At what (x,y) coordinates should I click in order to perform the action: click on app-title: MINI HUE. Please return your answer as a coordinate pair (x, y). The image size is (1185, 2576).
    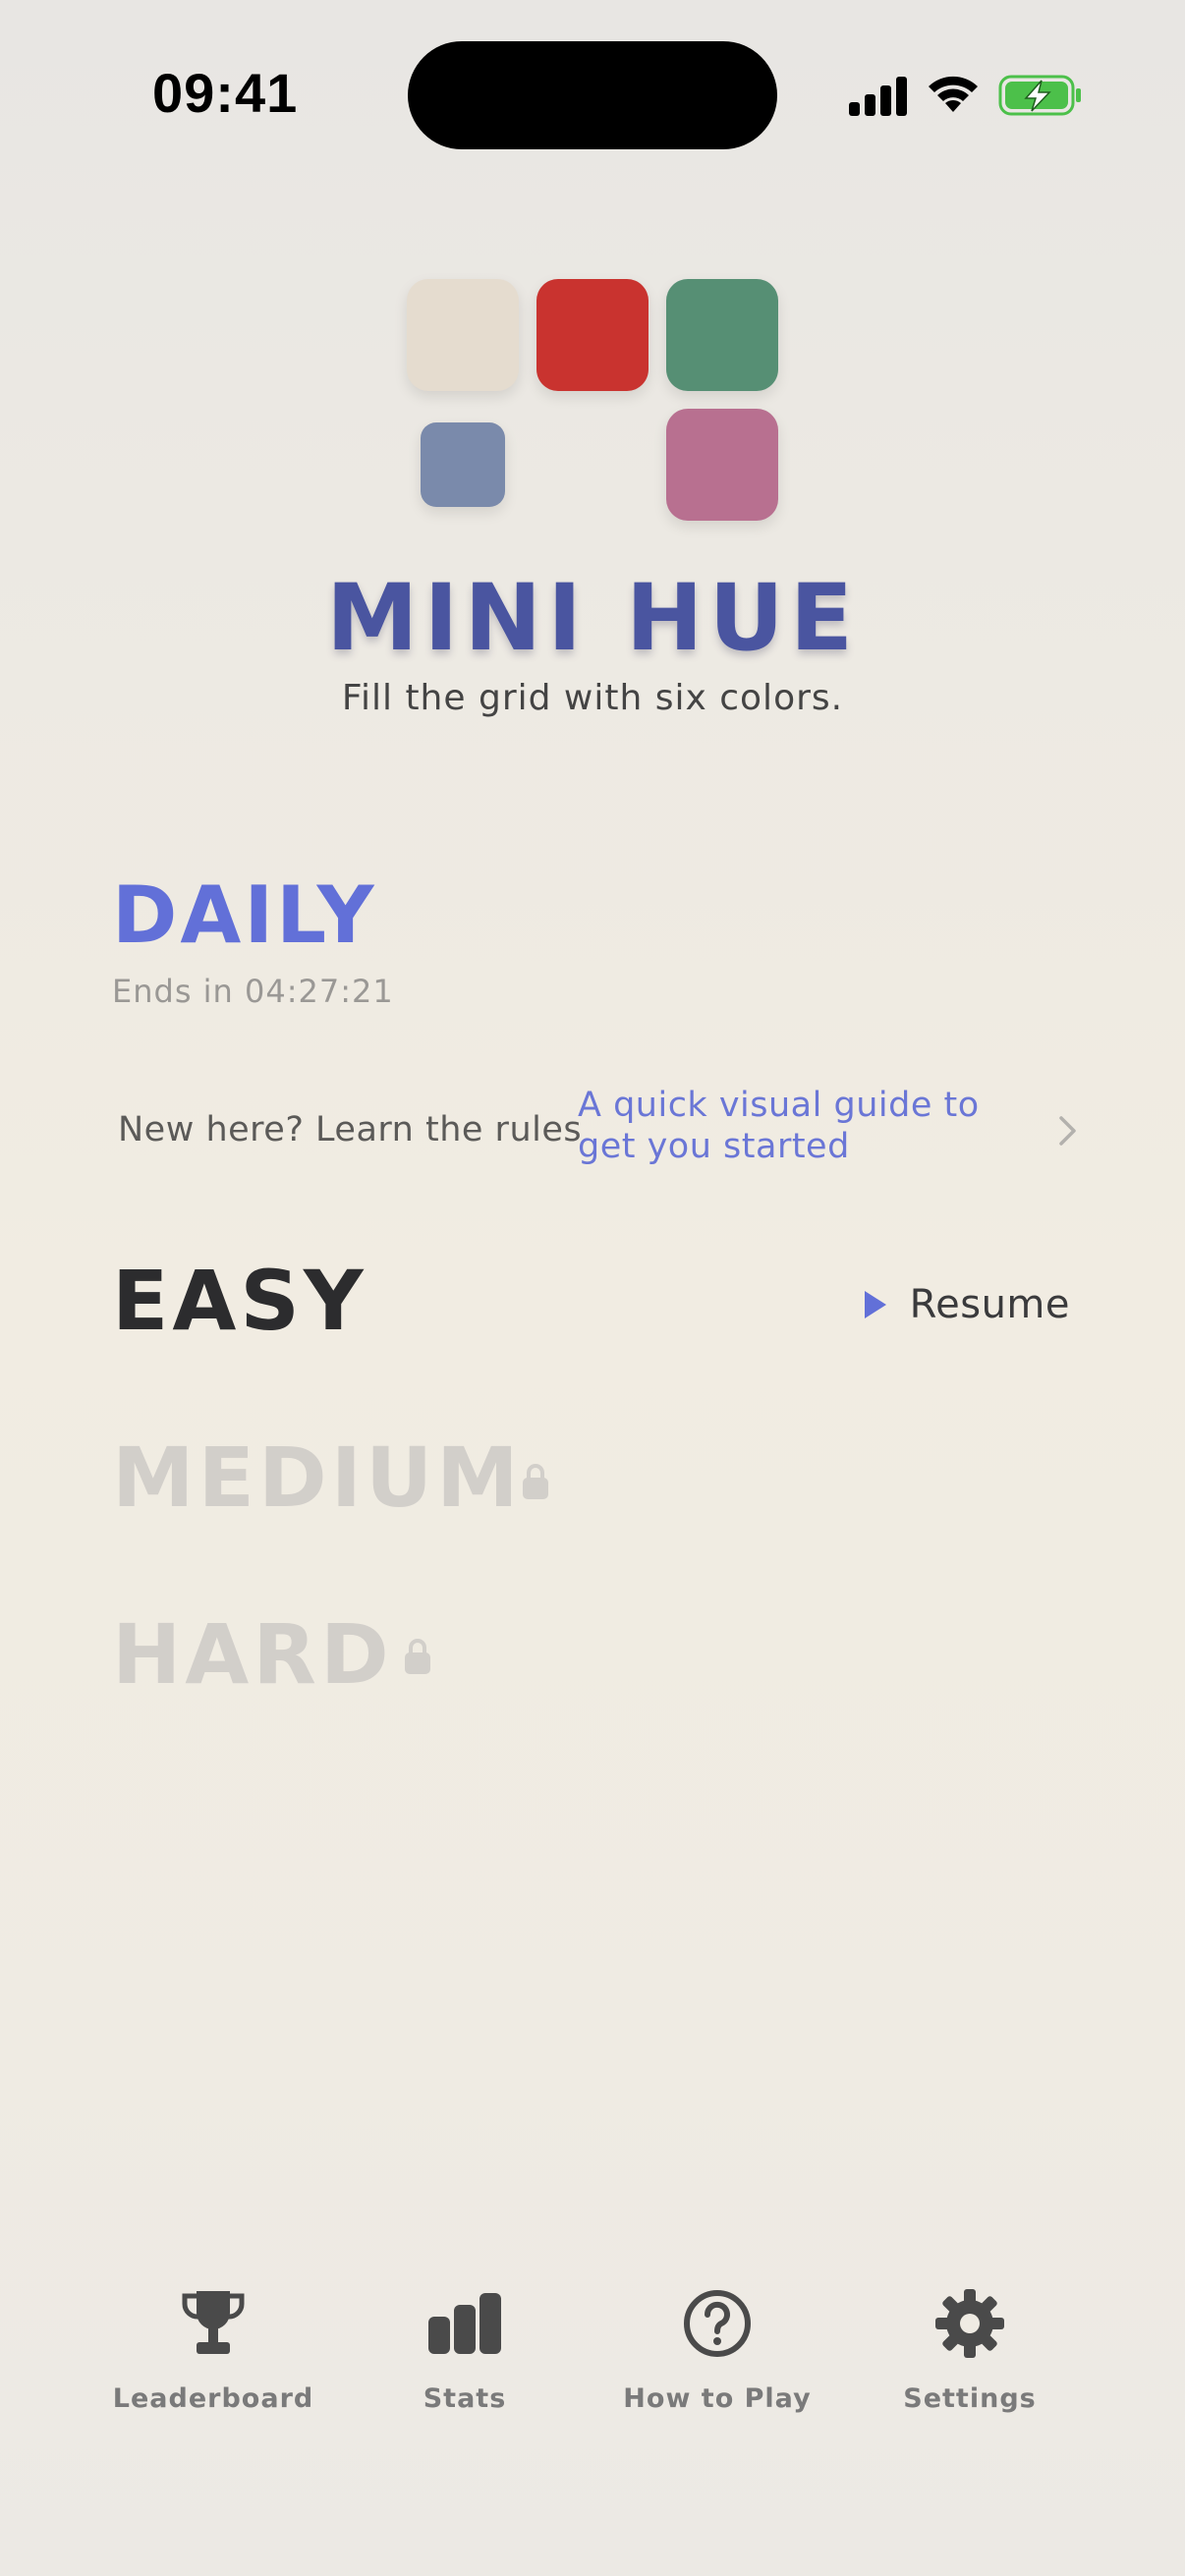
    Looking at the image, I should click on (592, 618).